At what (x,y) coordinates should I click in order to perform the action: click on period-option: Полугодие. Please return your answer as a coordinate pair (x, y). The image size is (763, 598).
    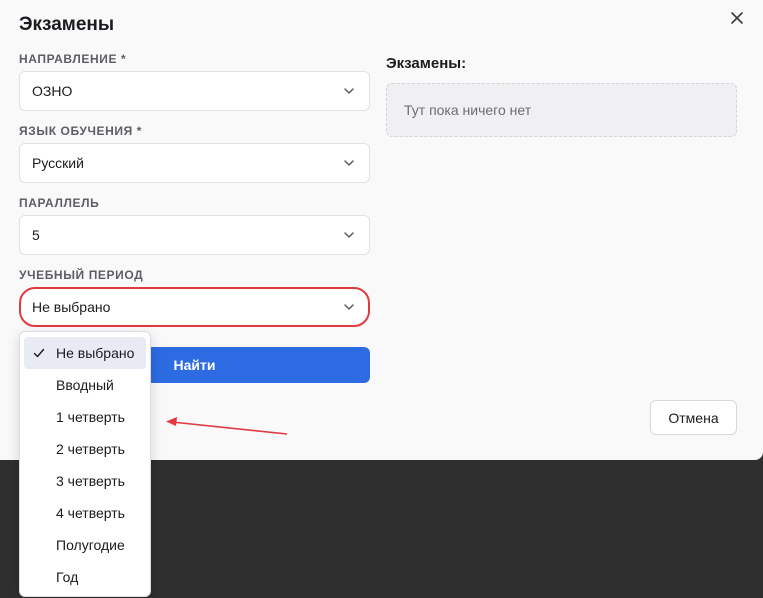
    Looking at the image, I should click on (85, 545).